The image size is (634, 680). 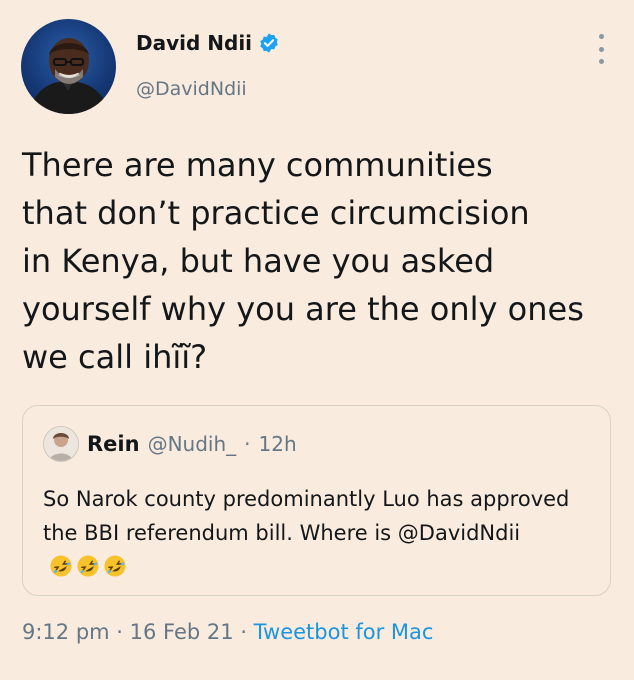 What do you see at coordinates (68, 66) in the screenshot?
I see `author-avatar` at bounding box center [68, 66].